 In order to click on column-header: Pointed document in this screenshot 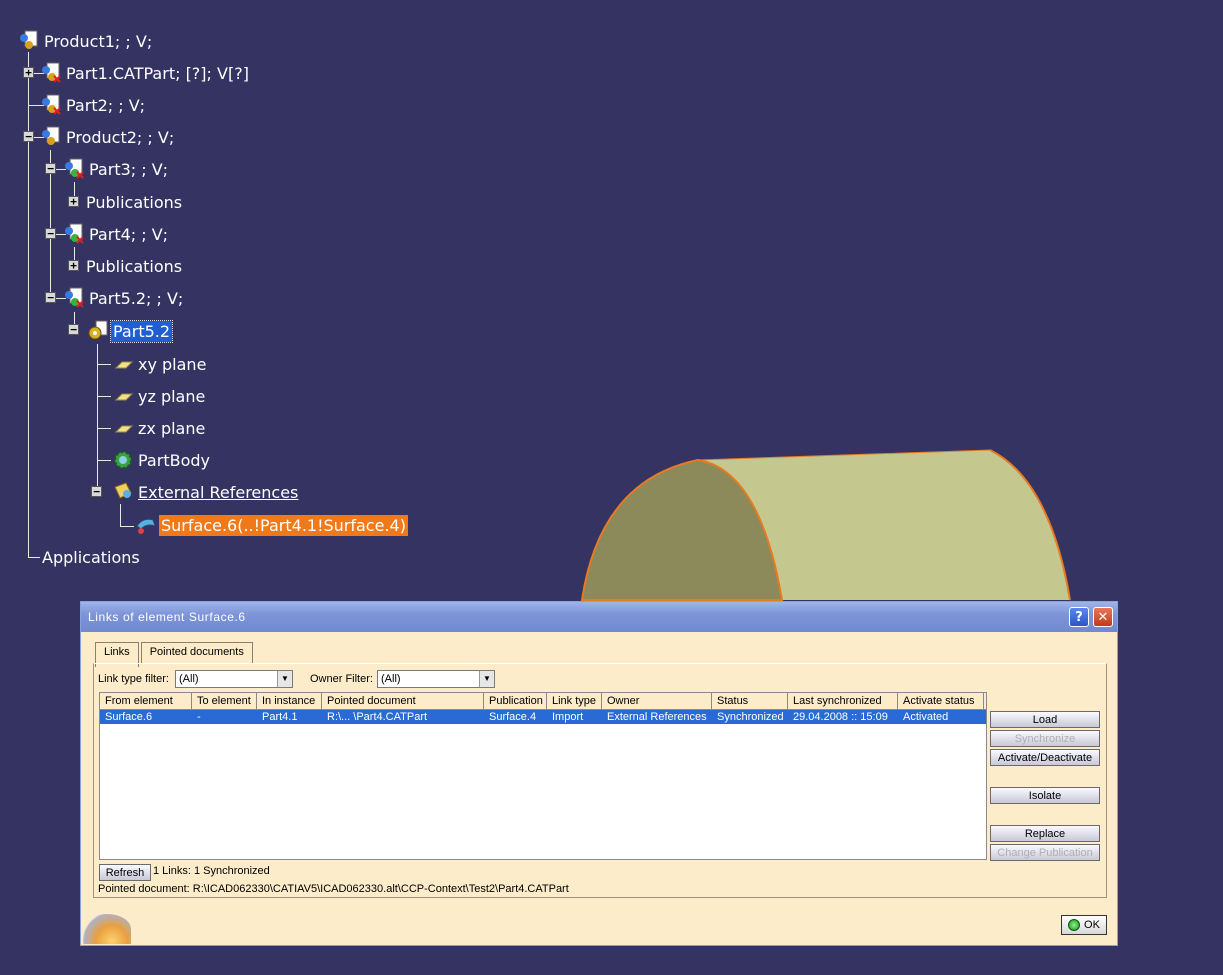, I will do `click(403, 701)`.